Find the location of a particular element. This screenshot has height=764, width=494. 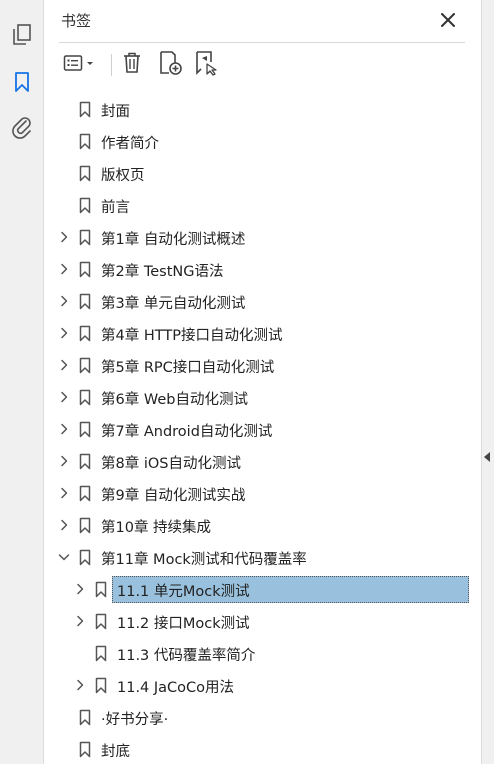

bookmark-label: 封底 is located at coordinates (115, 752).